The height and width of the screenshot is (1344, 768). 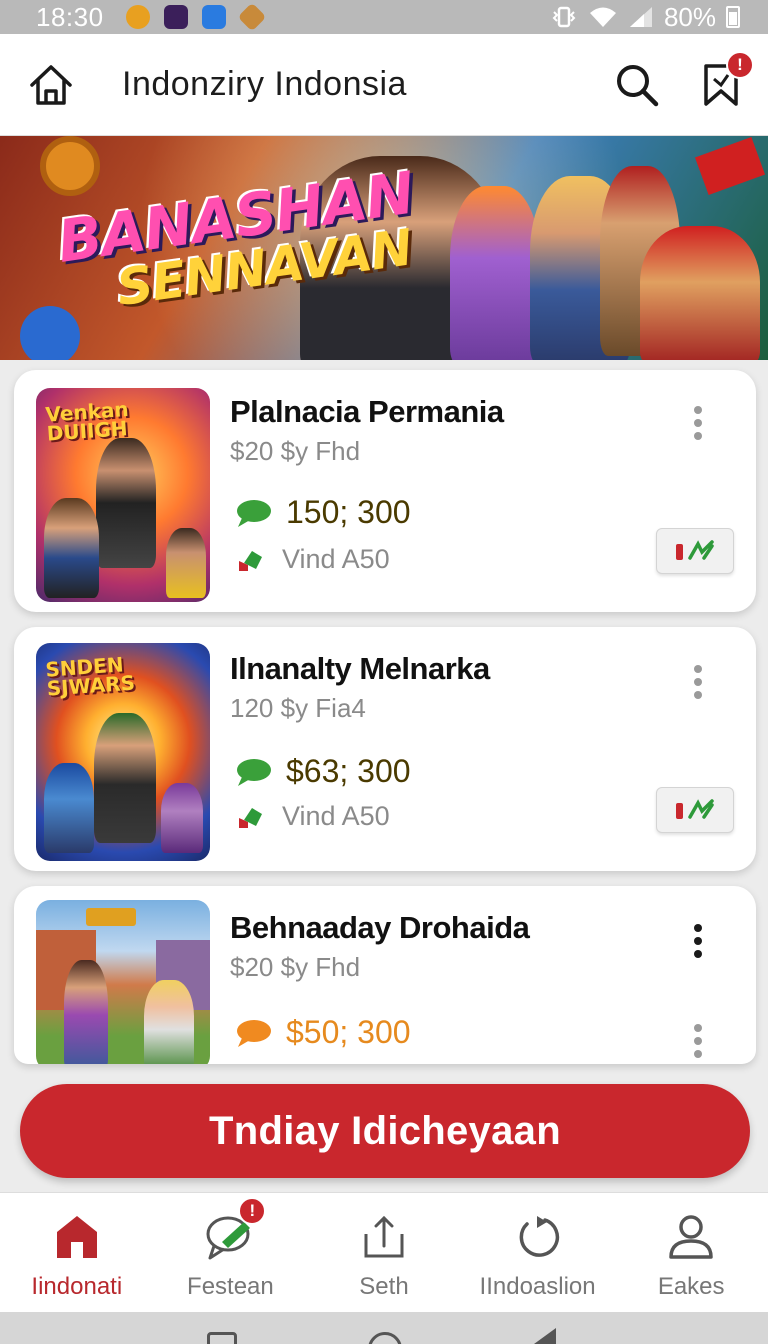 I want to click on price-row: 150; 300, so click(x=322, y=512).